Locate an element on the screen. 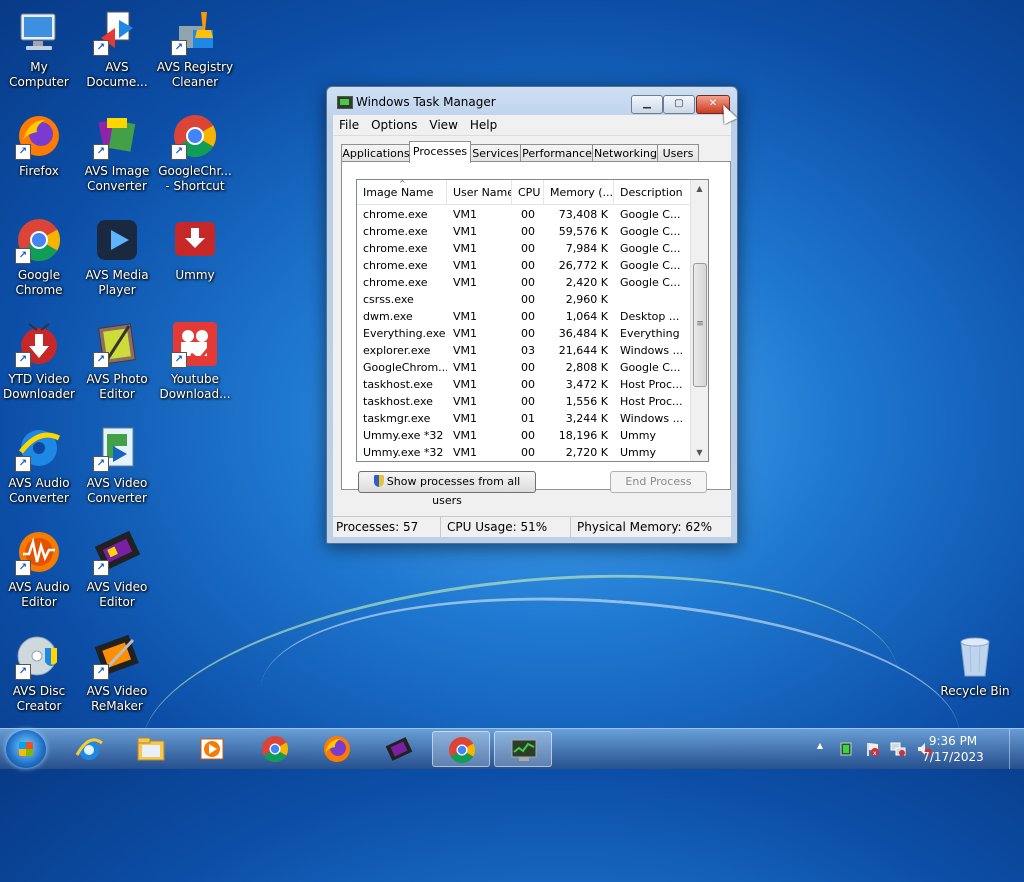 Image resolution: width=1024 pixels, height=882 pixels. tab-performance: Performance is located at coordinates (557, 153).